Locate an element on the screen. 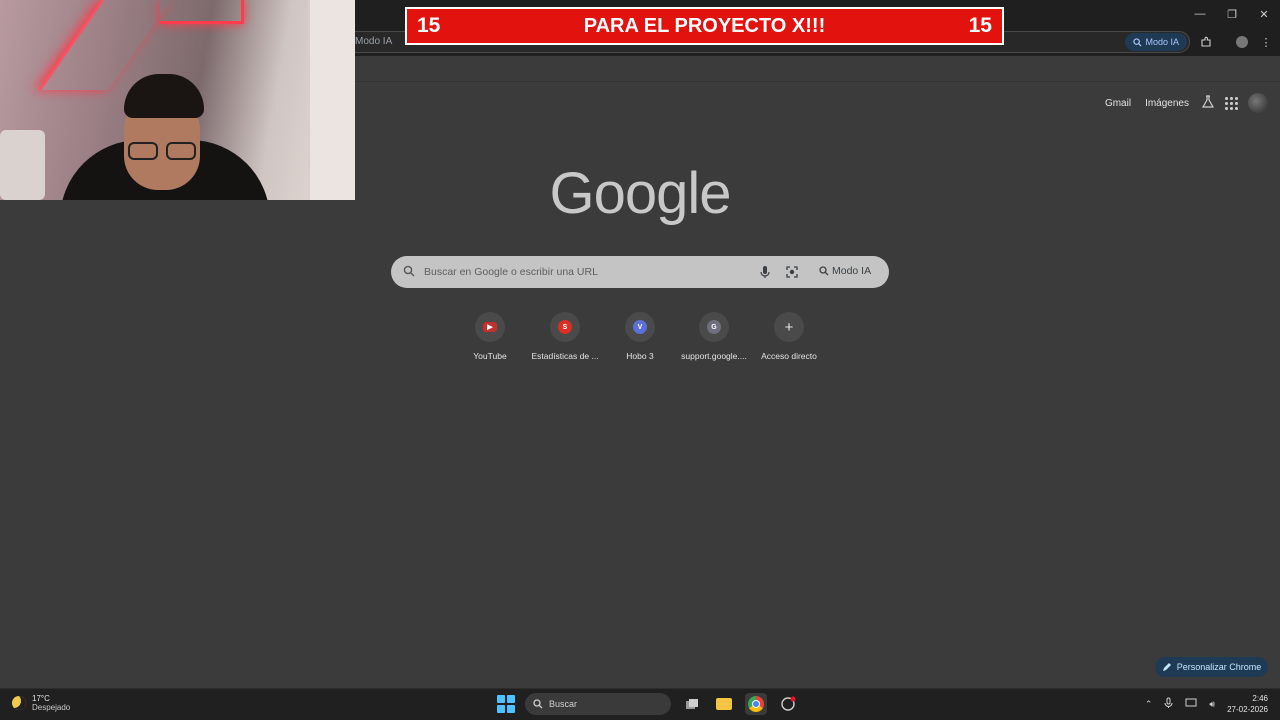  minimize-button: — is located at coordinates (1200, 14).